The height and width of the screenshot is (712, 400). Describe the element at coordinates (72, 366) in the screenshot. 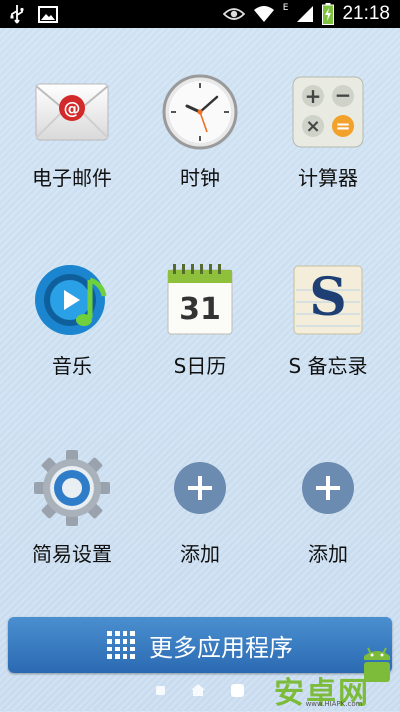

I see `app-label: 音乐` at that location.